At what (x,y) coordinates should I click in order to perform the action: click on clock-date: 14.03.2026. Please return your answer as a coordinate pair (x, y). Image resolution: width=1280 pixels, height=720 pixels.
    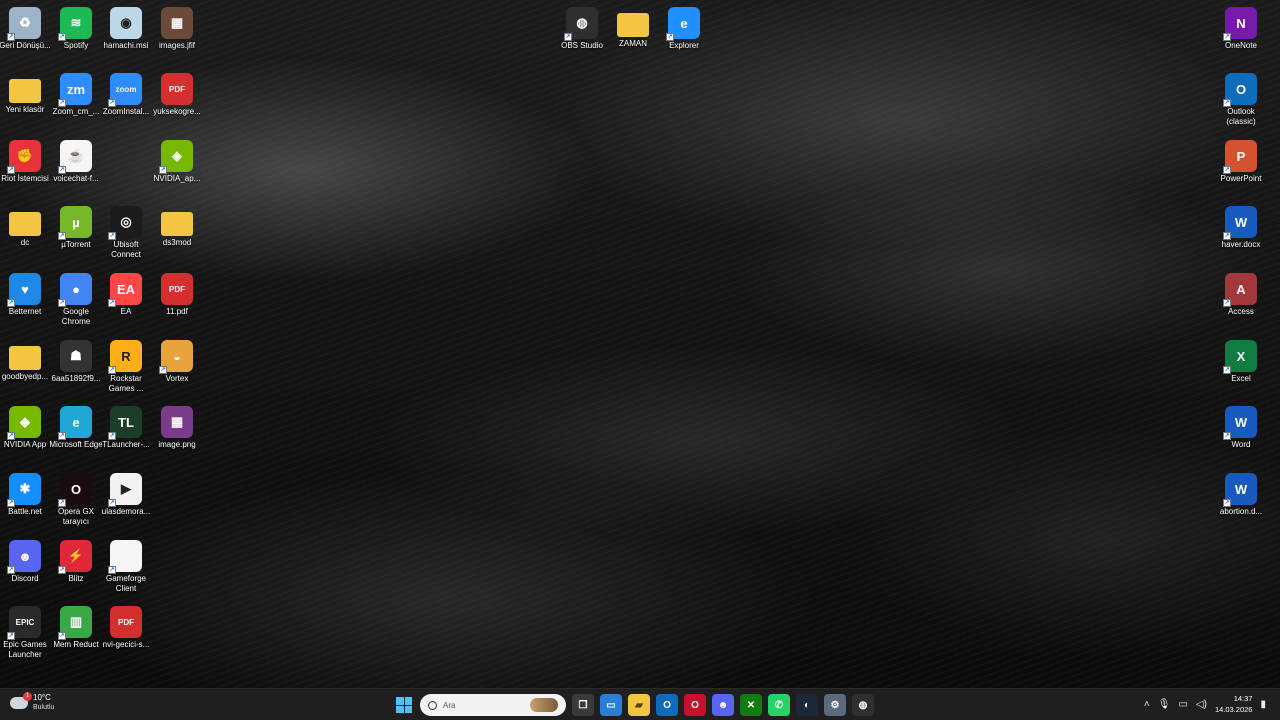
    Looking at the image, I should click on (1233, 709).